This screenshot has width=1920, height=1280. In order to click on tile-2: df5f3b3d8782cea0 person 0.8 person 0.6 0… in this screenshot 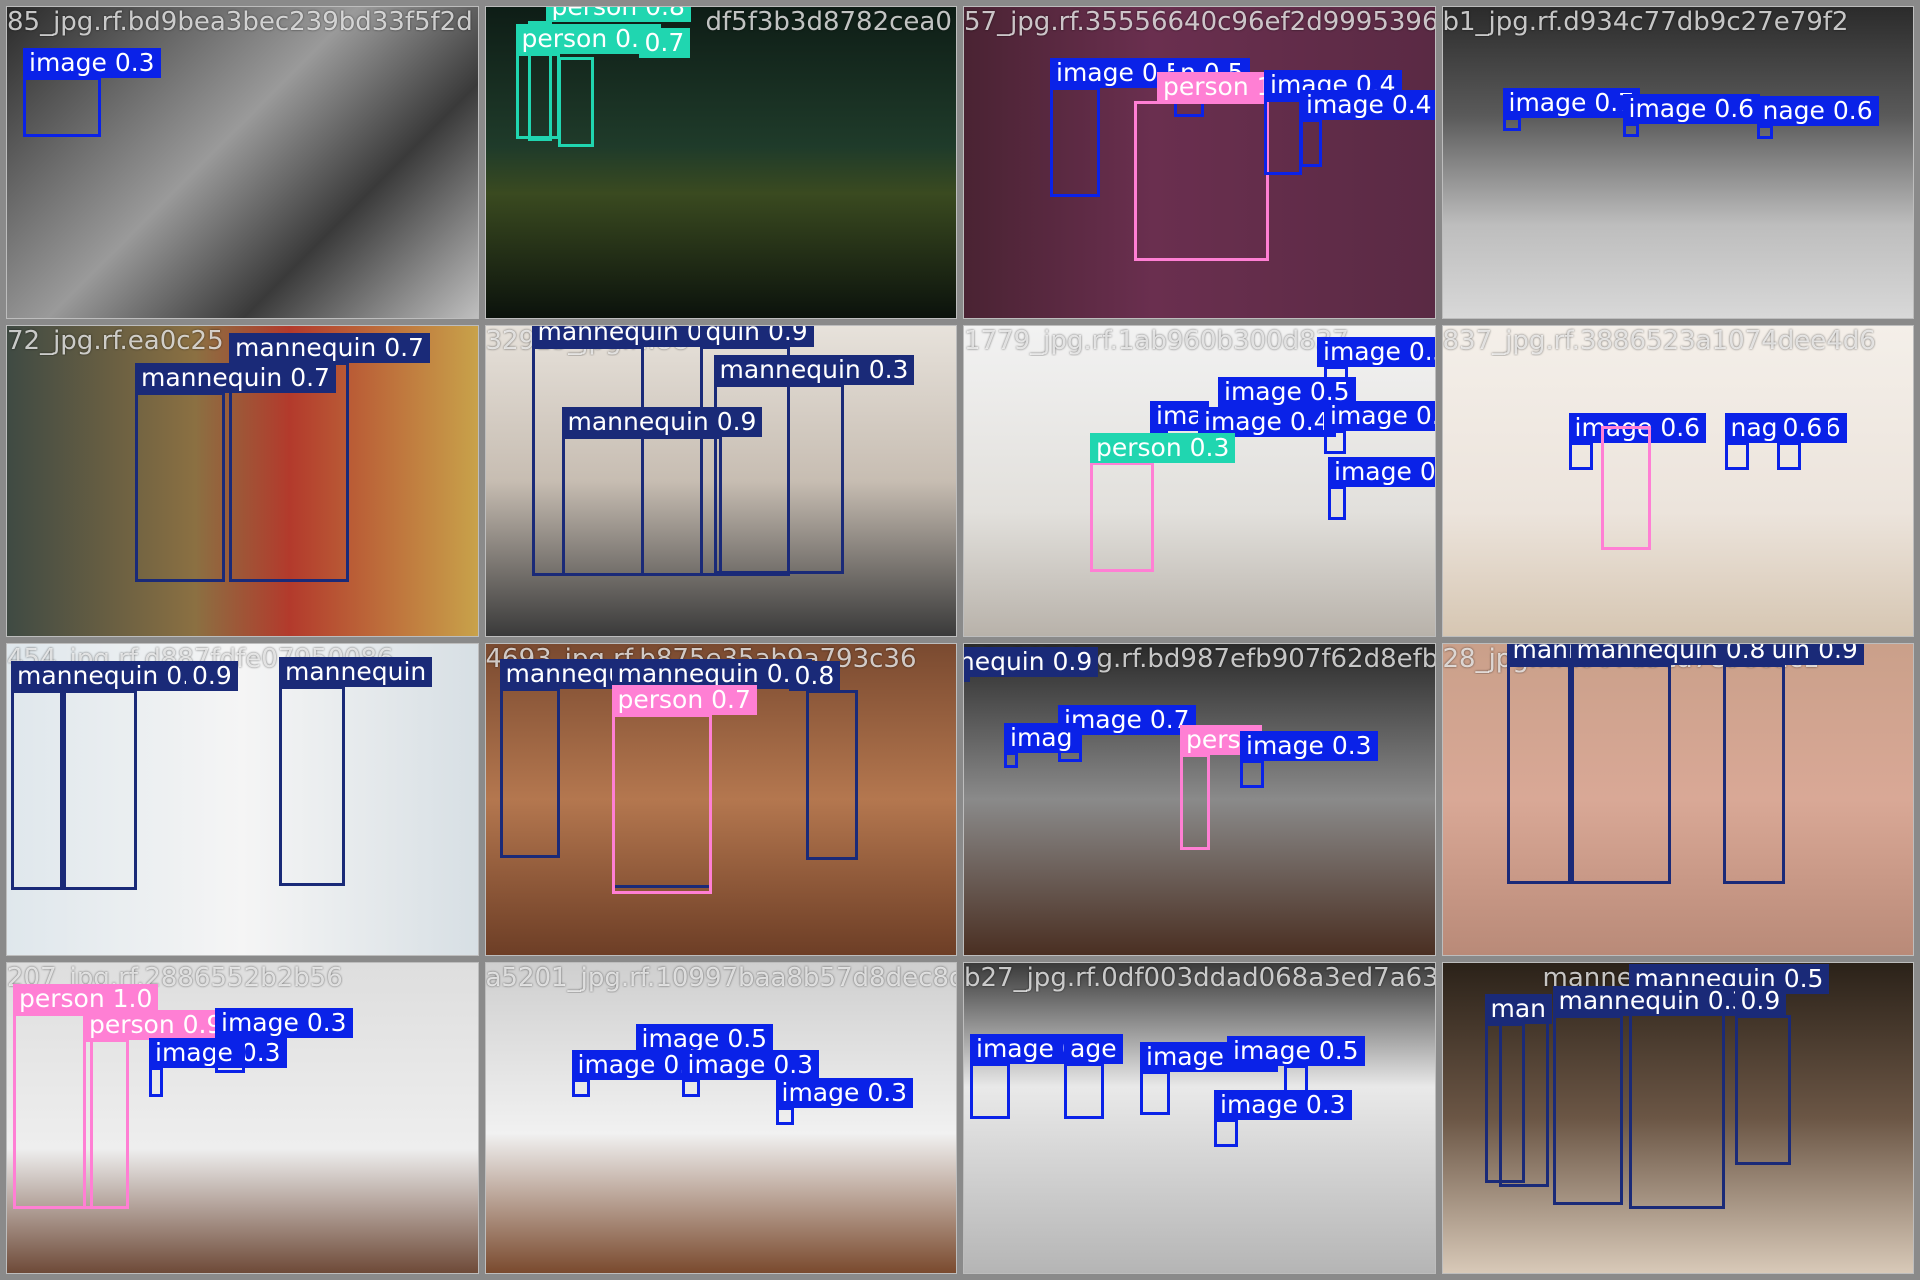, I will do `click(720, 162)`.